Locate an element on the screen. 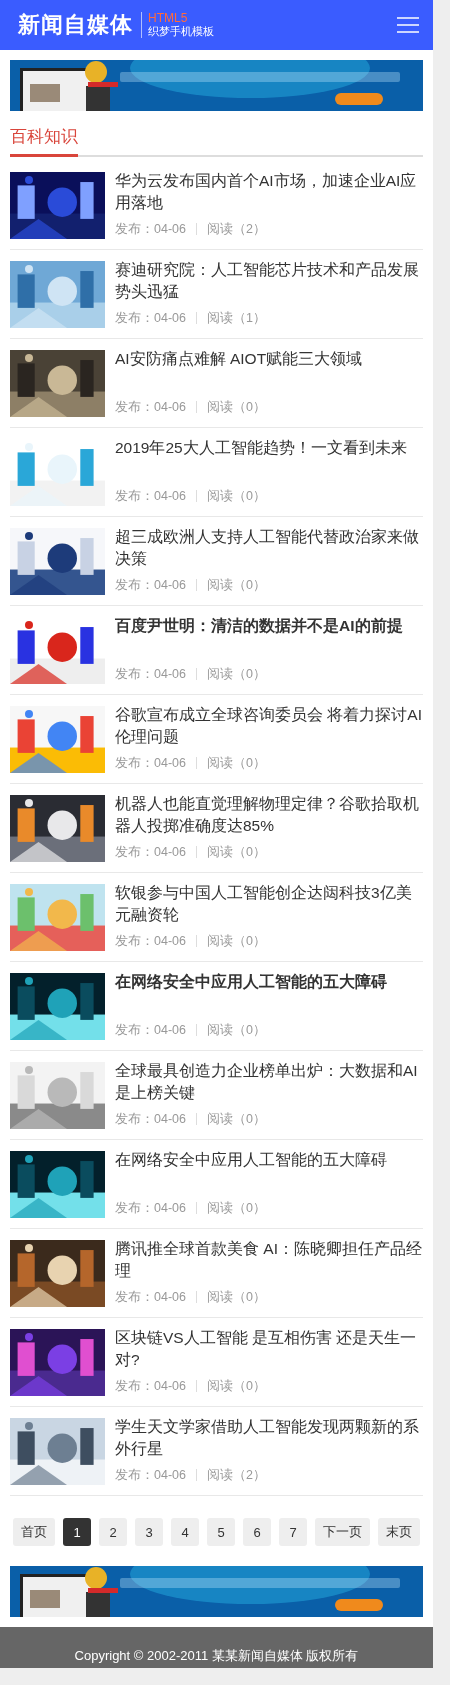 Image resolution: width=450 pixels, height=1685 pixels. html5-label: HTML5 is located at coordinates (168, 18).